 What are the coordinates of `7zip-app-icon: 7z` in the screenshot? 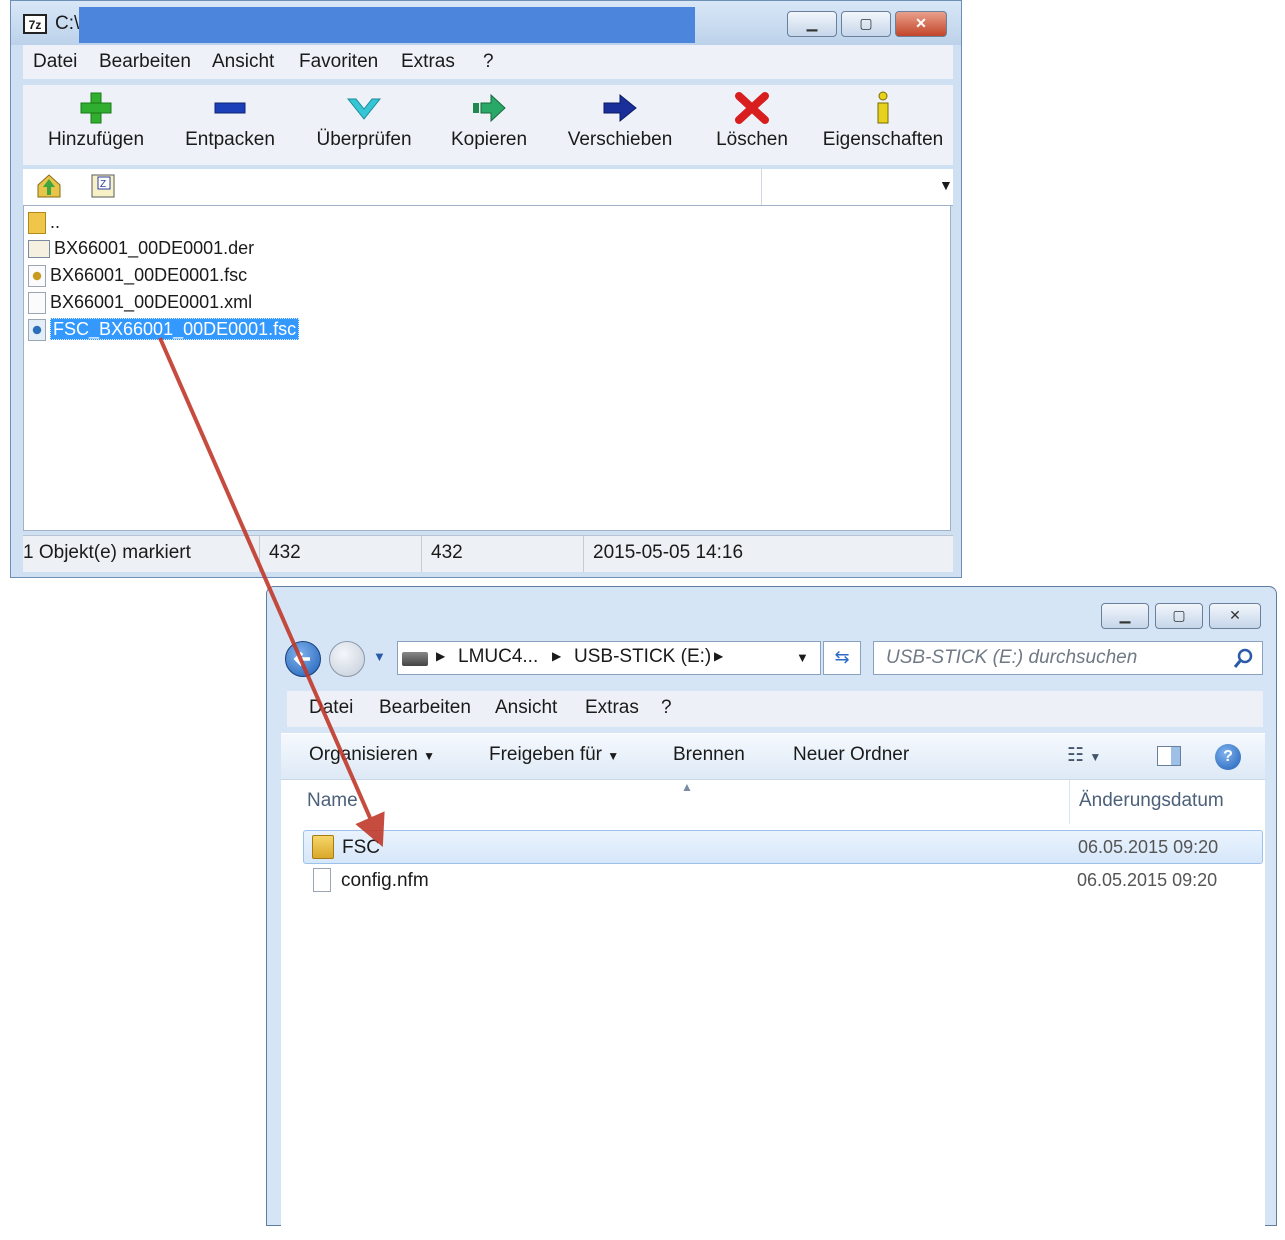 It's located at (35, 24).